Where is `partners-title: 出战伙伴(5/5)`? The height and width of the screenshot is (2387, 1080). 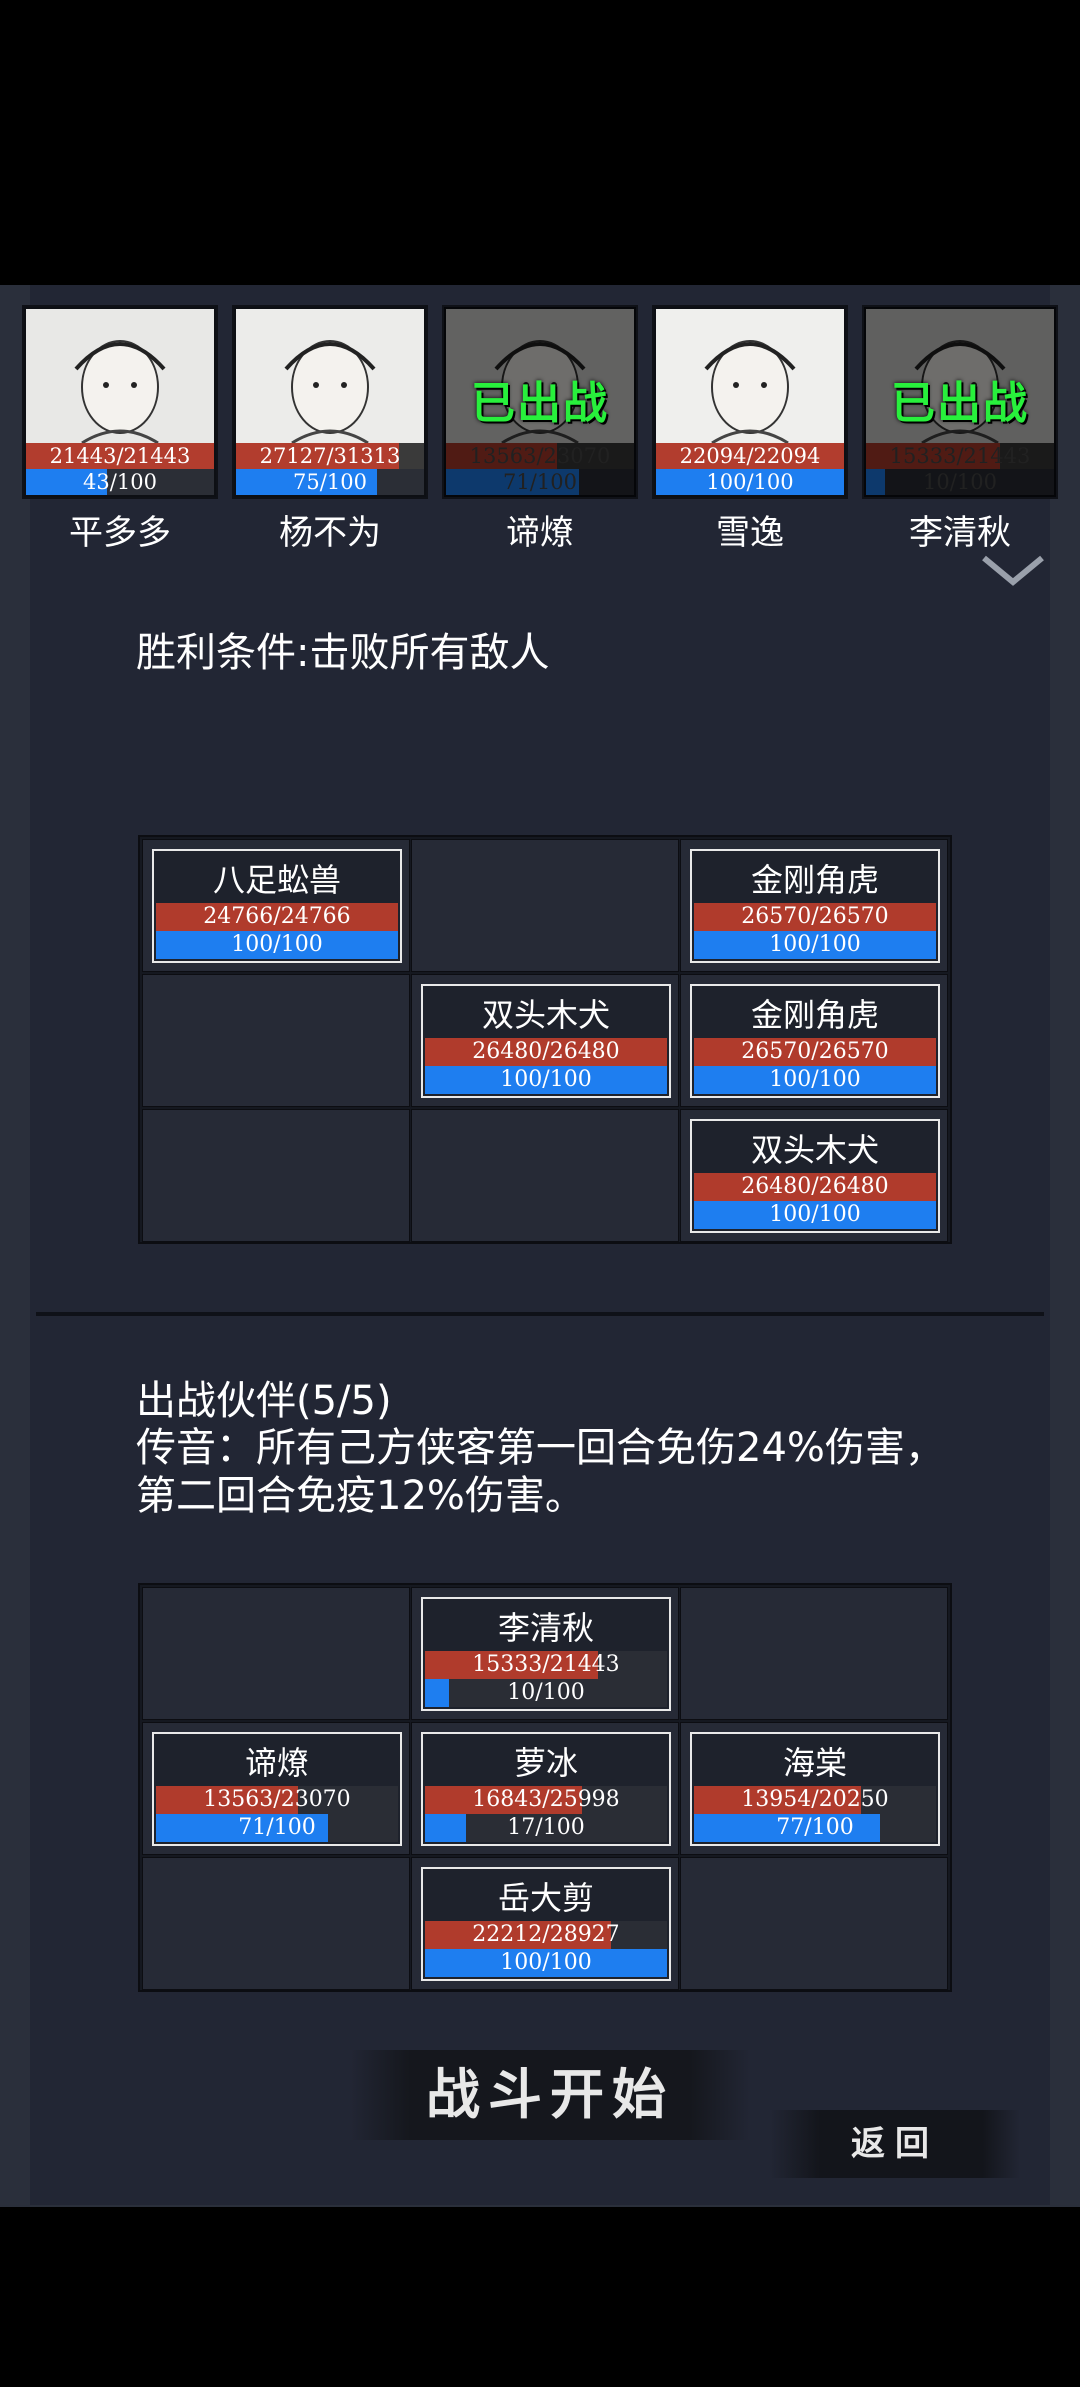 partners-title: 出战伙伴(5/5) is located at coordinates (264, 1401).